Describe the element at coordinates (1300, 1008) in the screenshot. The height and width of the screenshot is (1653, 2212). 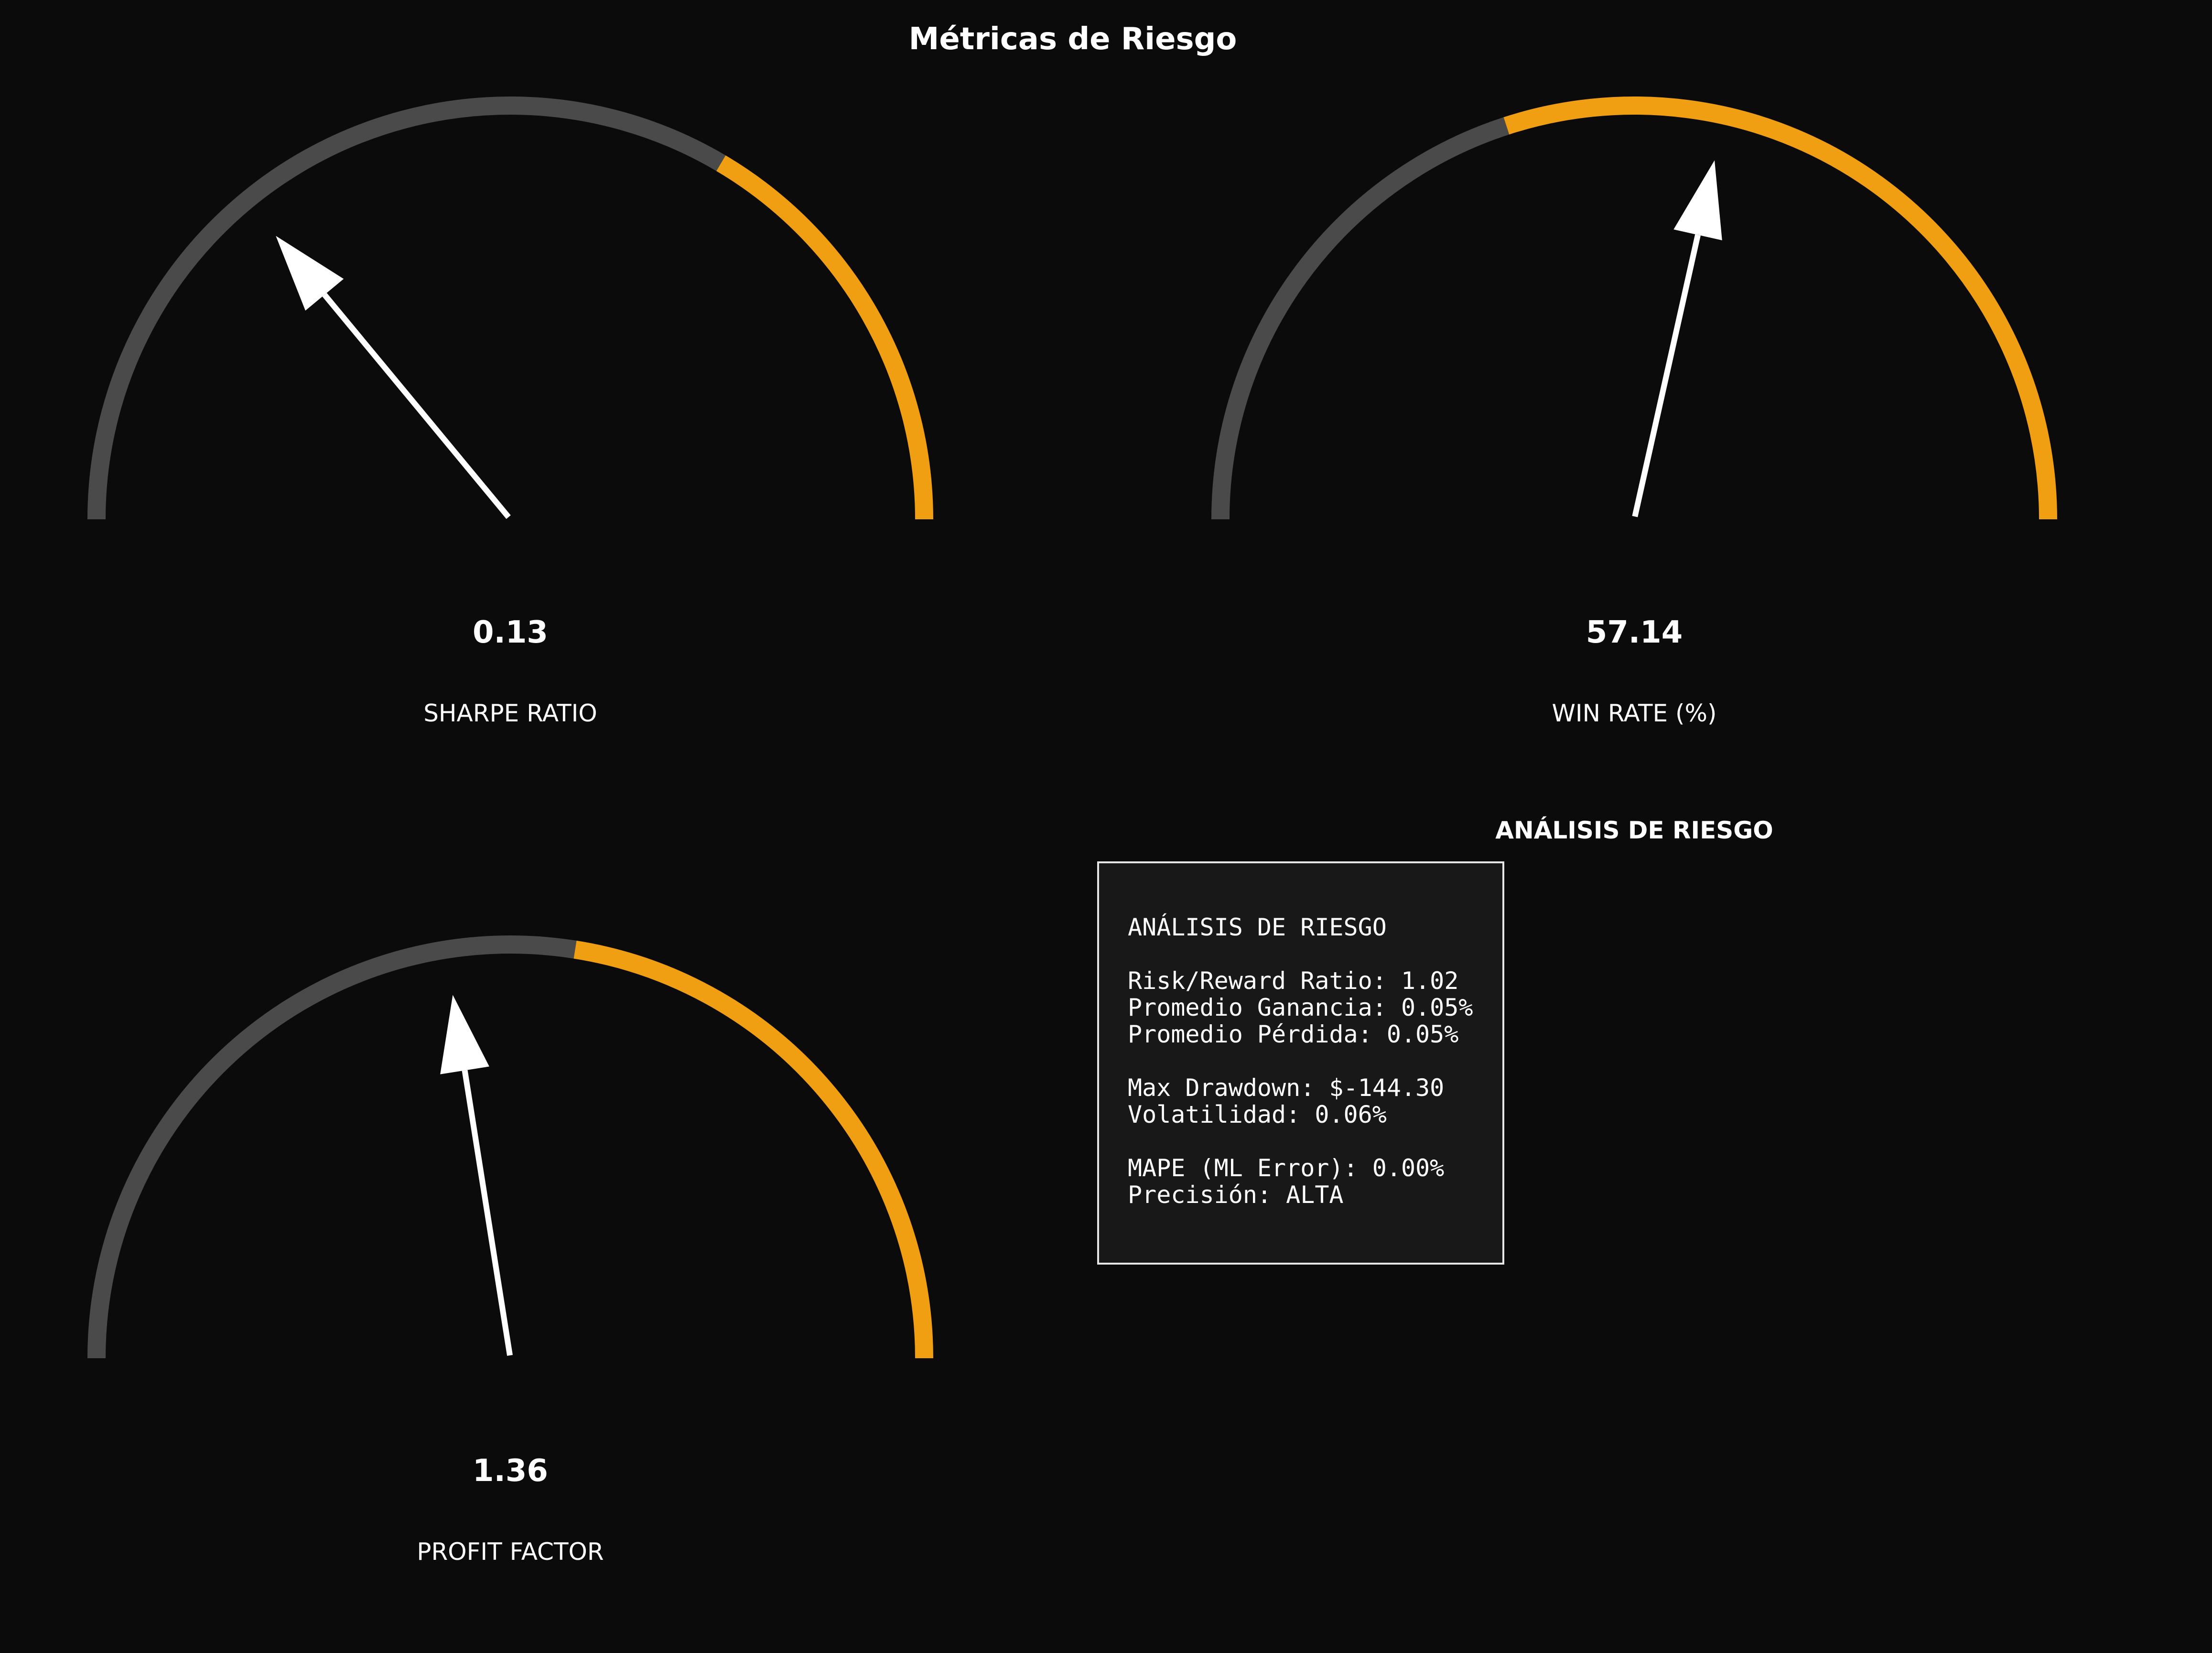
I see `risk-line: Promedio Ganancia: 0.05%` at that location.